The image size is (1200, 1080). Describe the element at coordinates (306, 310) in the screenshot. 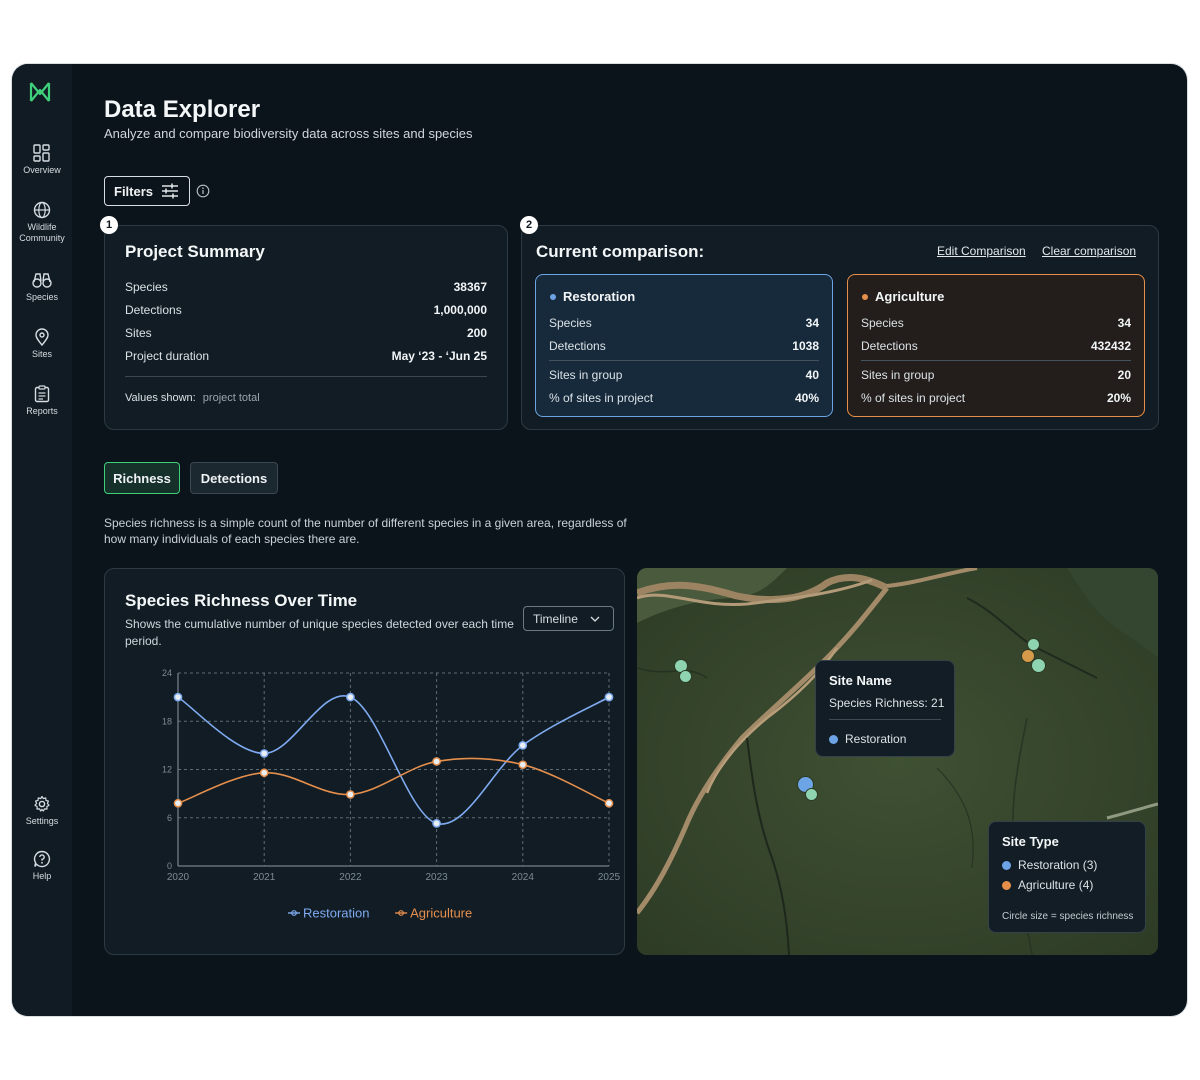

I see `summary-row: Detections 1,000,000` at that location.